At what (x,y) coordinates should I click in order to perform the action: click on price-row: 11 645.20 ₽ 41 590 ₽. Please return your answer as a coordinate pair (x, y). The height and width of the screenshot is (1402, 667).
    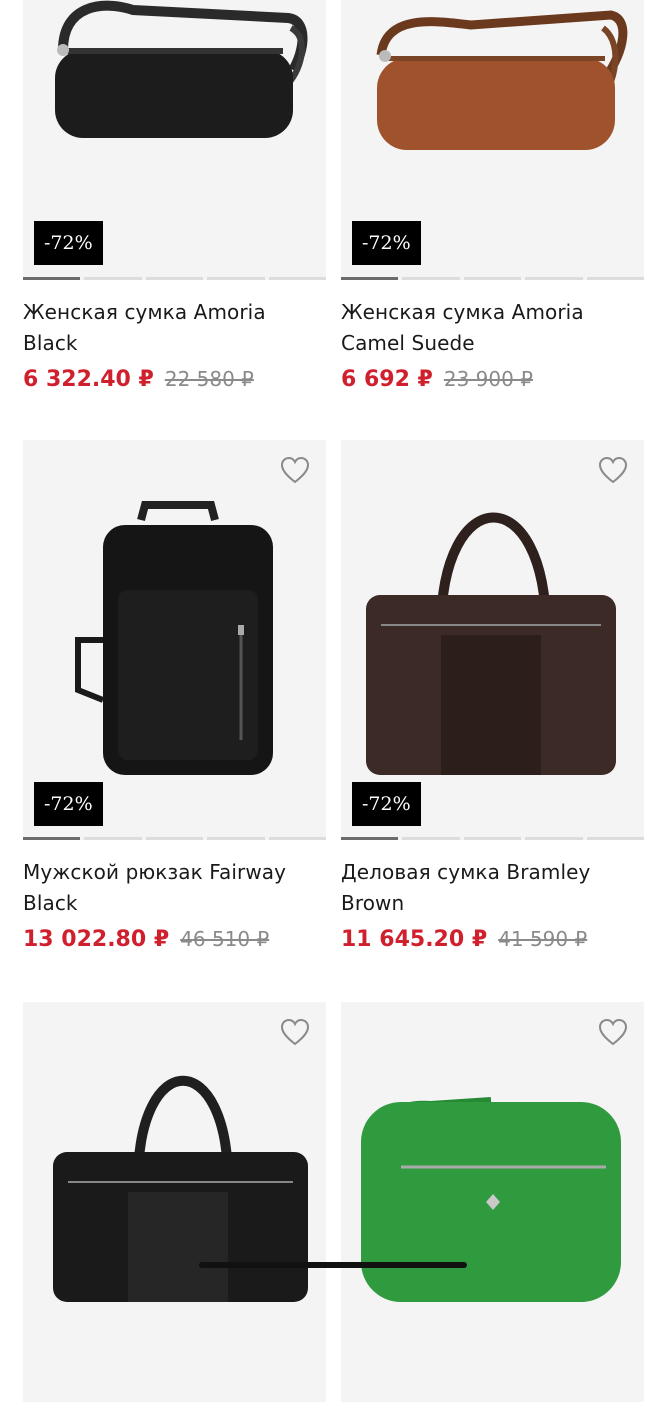
    Looking at the image, I should click on (492, 939).